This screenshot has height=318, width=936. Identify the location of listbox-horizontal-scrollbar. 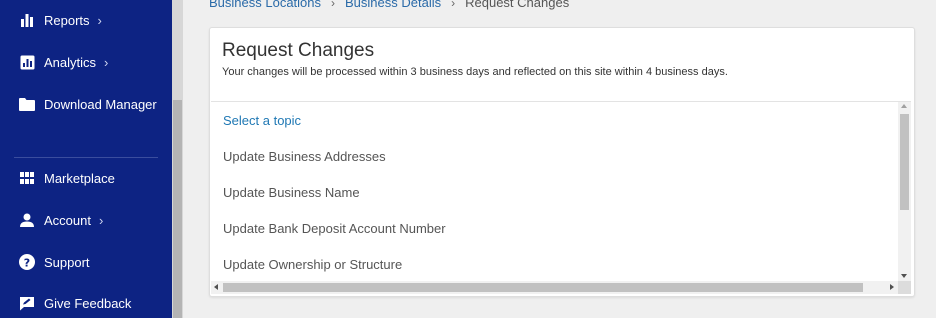
(554, 287).